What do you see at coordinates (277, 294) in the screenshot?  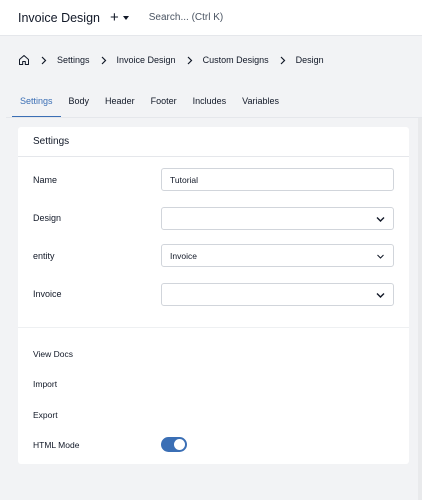 I see `invoice-select` at bounding box center [277, 294].